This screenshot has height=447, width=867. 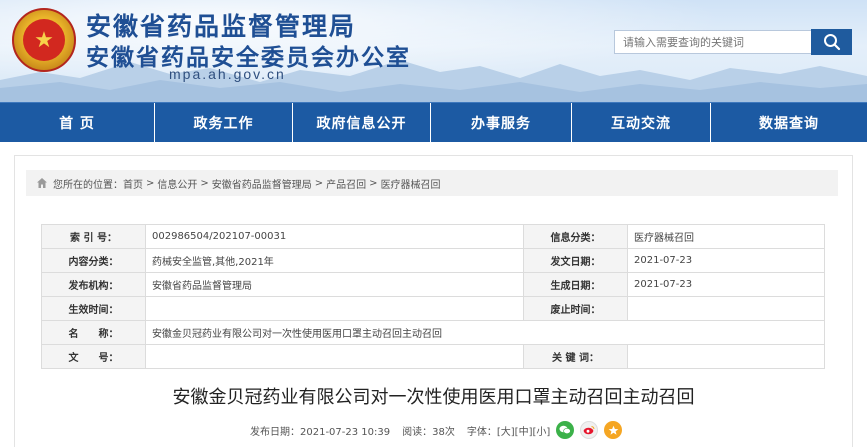 What do you see at coordinates (726, 356) in the screenshot?
I see `keywords-value` at bounding box center [726, 356].